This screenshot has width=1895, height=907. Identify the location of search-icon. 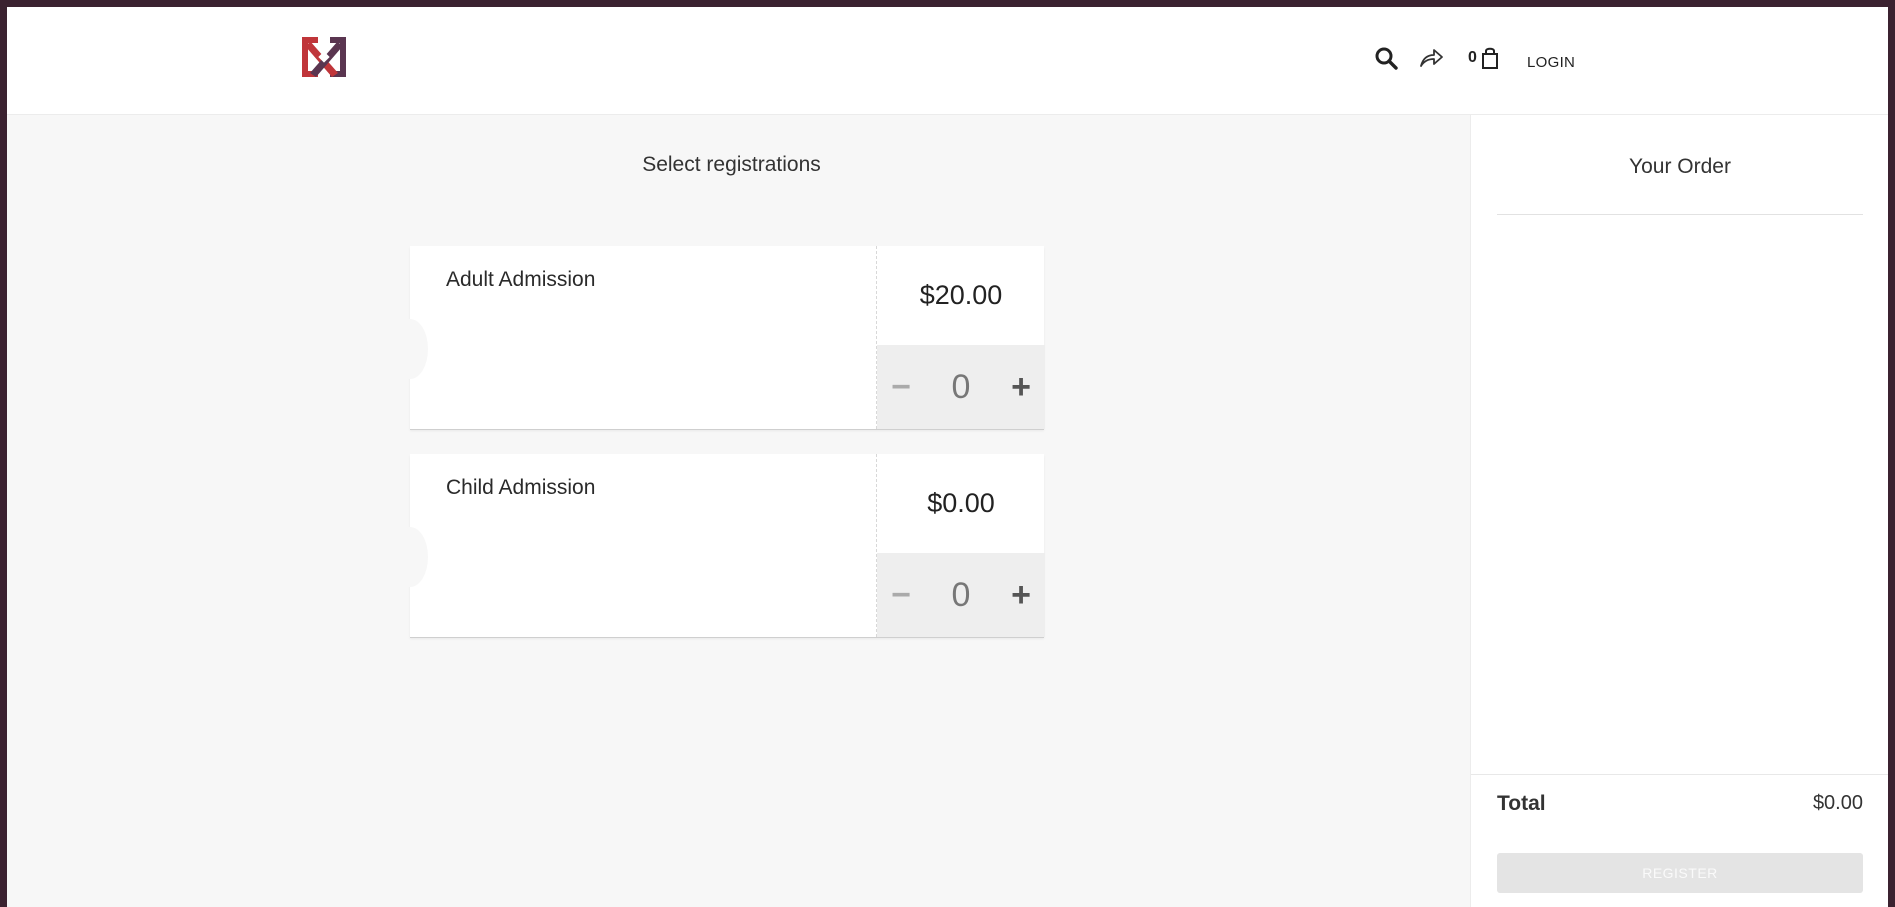
(1386, 58).